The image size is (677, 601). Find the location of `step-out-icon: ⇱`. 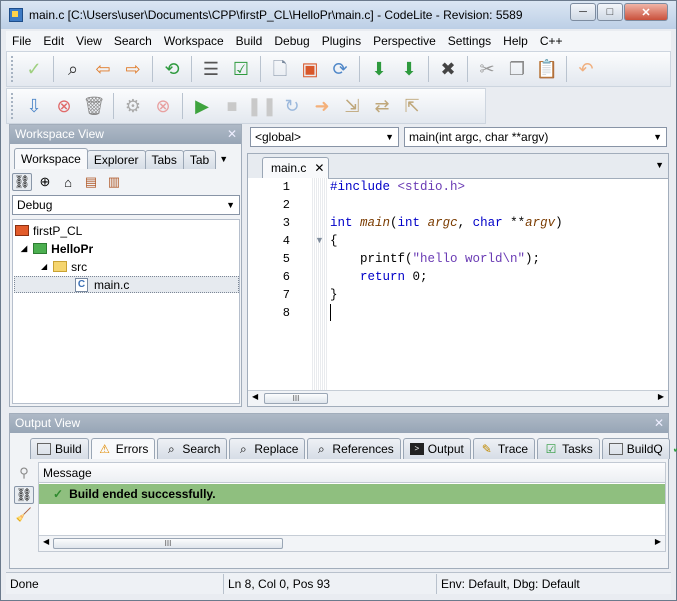

step-out-icon: ⇱ is located at coordinates (412, 106).